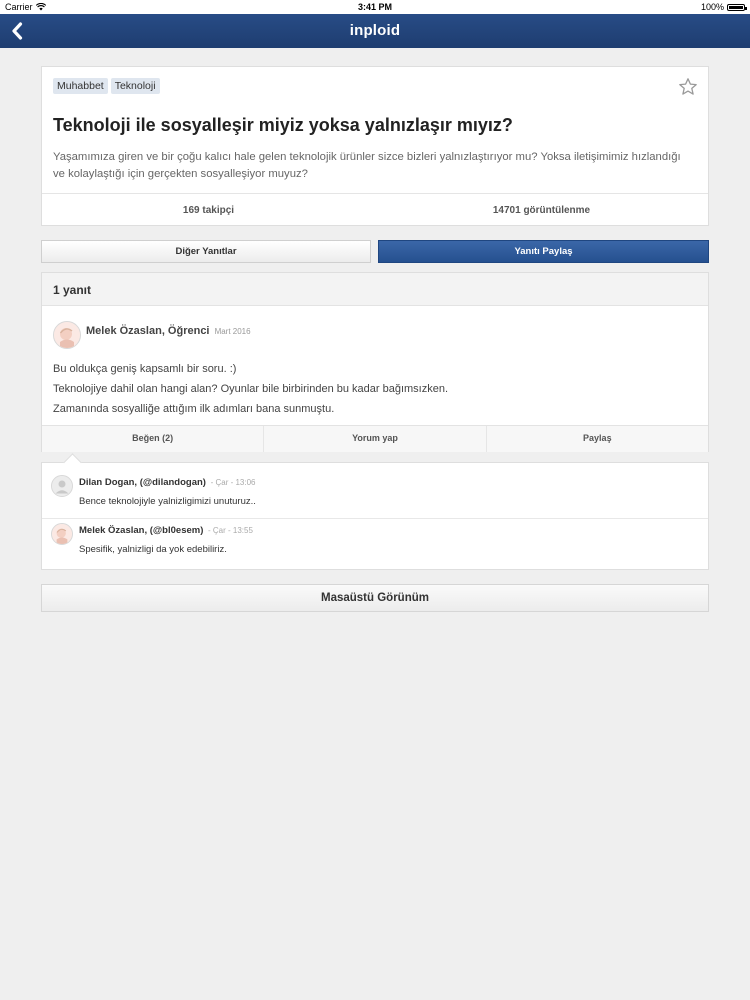 The image size is (750, 1000). Describe the element at coordinates (375, 598) in the screenshot. I see `desktop-view-button: Masaüstü Görünüm` at that location.